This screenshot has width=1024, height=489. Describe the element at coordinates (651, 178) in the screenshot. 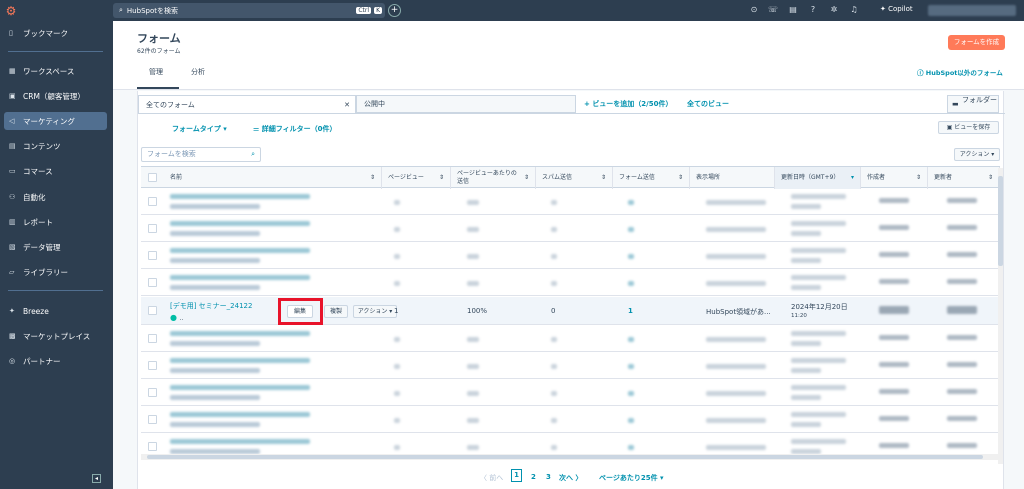

I see `column-submissions: フォーム送信 ⇕` at that location.